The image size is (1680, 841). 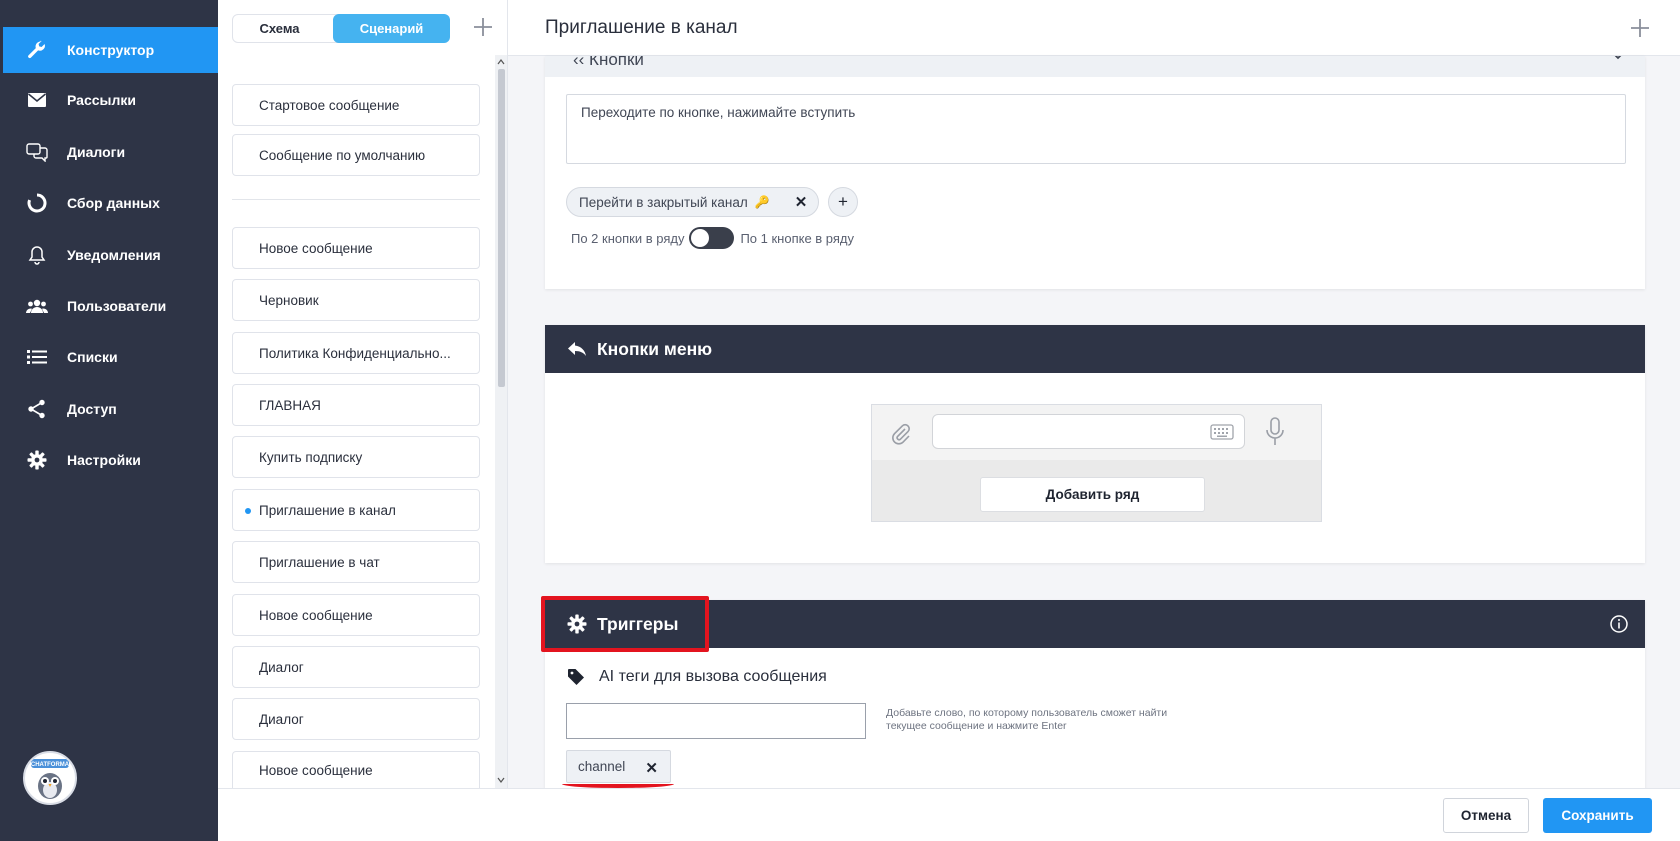 What do you see at coordinates (663, 202) in the screenshot?
I see `chip-label: Перейти в закрытый канал` at bounding box center [663, 202].